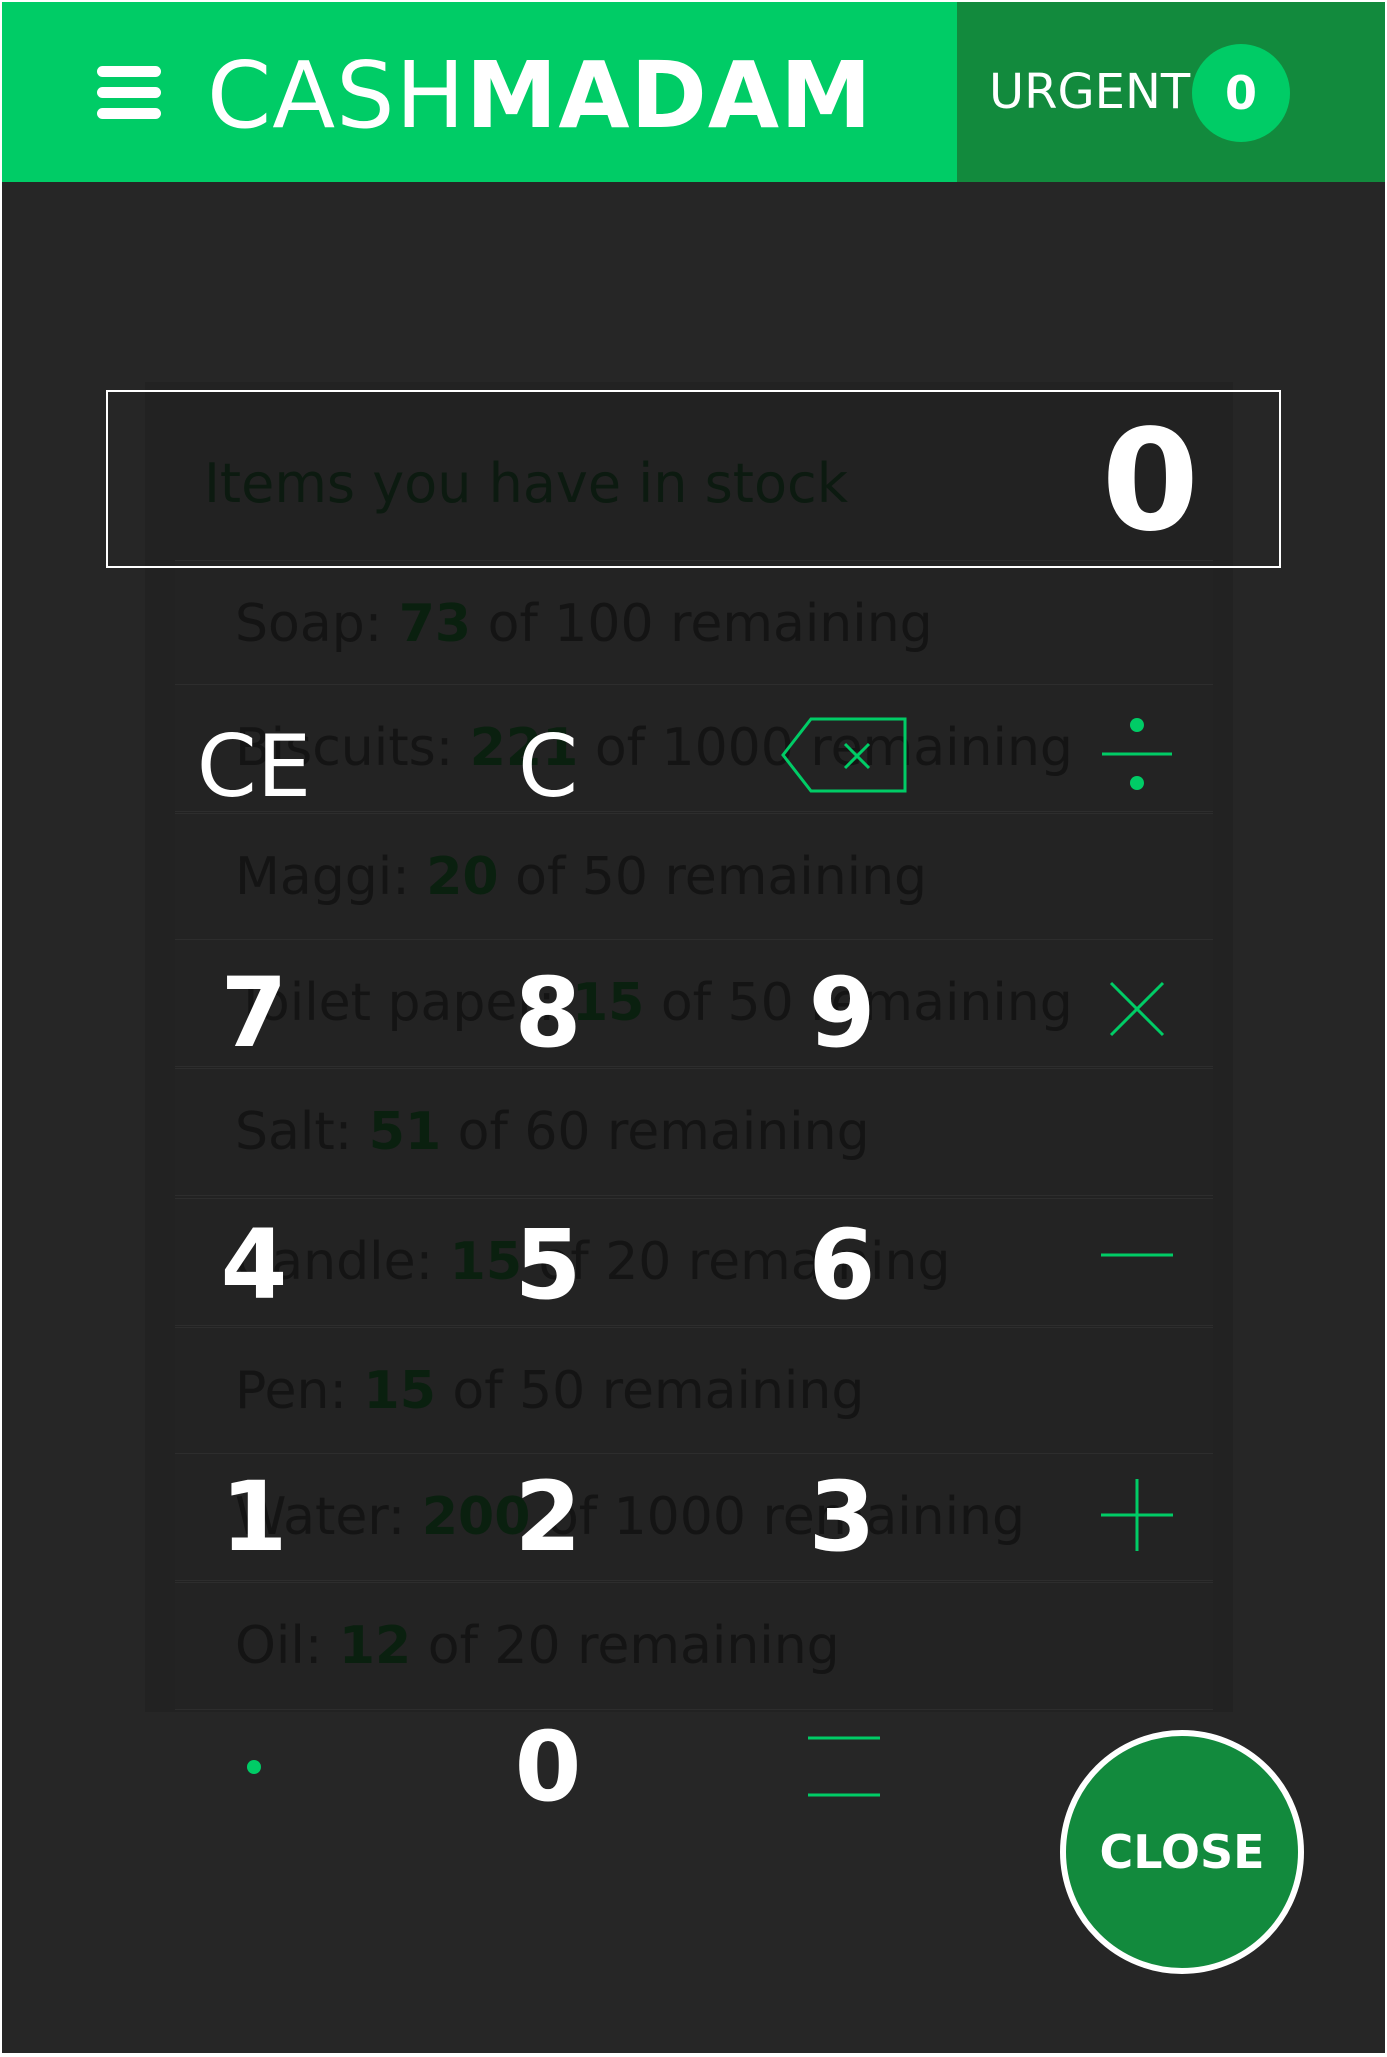 The image size is (1387, 2057). What do you see at coordinates (279, 1646) in the screenshot?
I see `stock-item-name: Oil:` at bounding box center [279, 1646].